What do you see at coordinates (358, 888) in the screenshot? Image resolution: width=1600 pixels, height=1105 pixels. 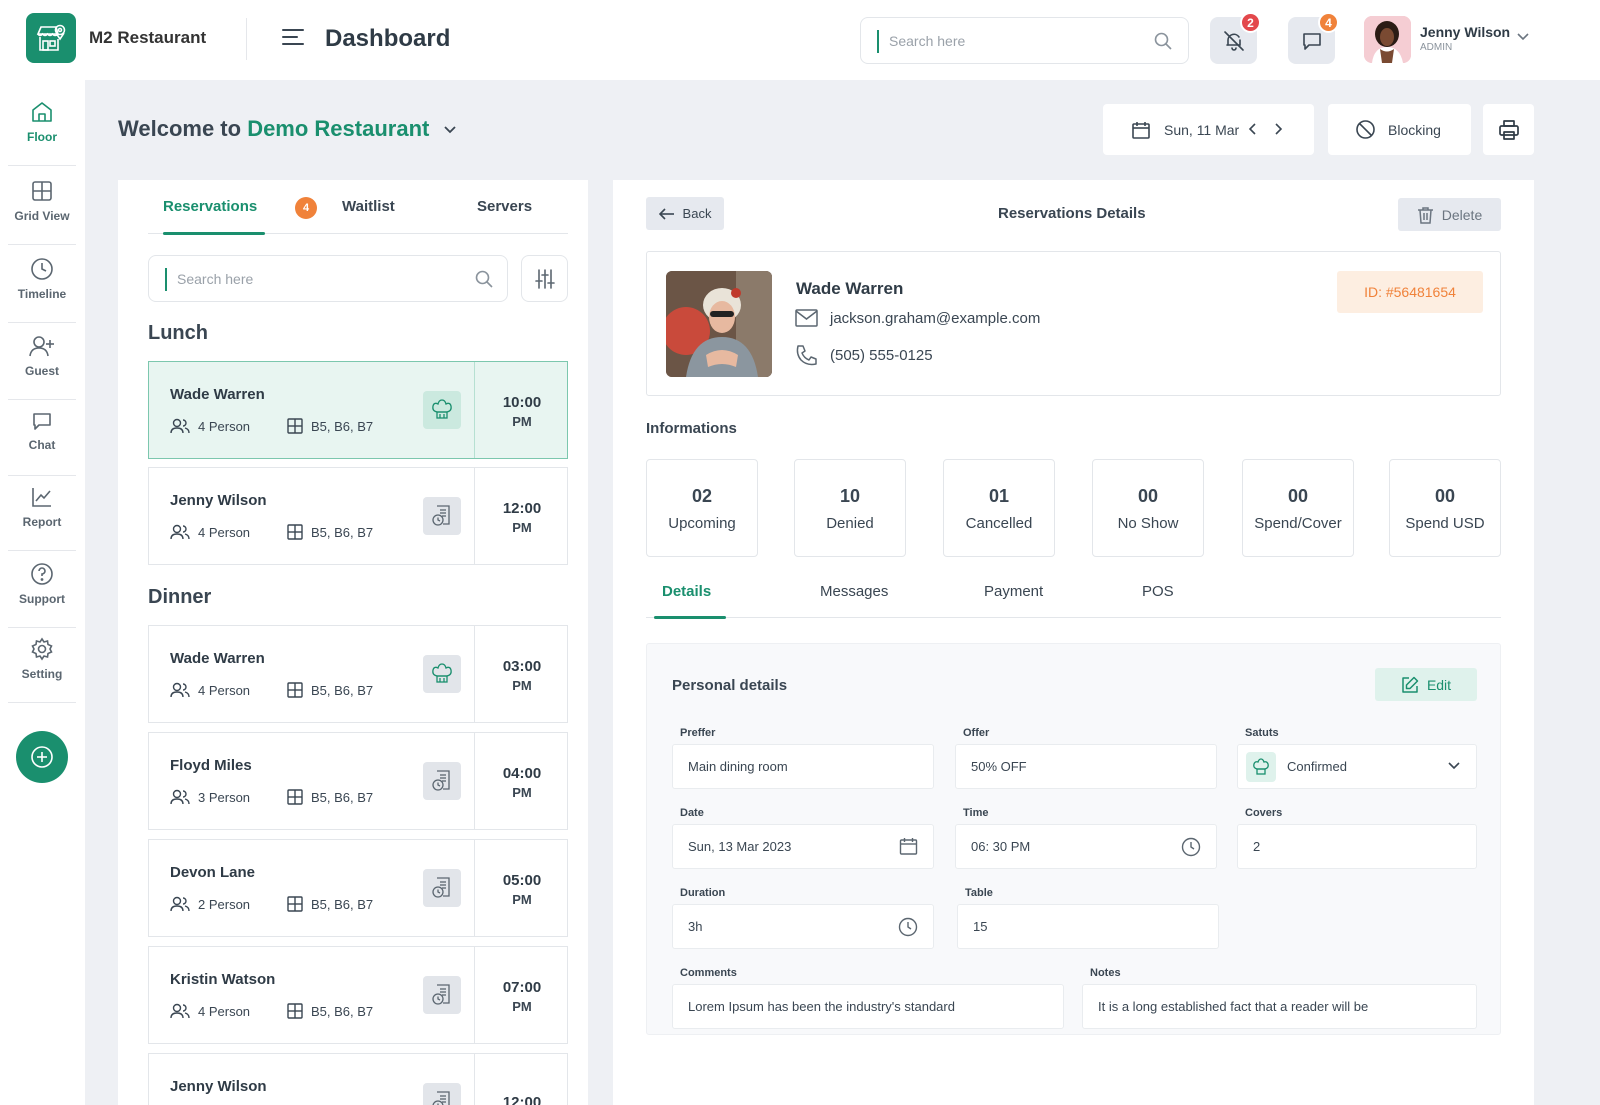 I see `reservation-card: Devon Lane 2 Person B5, B6, B7 05:00 PM` at bounding box center [358, 888].